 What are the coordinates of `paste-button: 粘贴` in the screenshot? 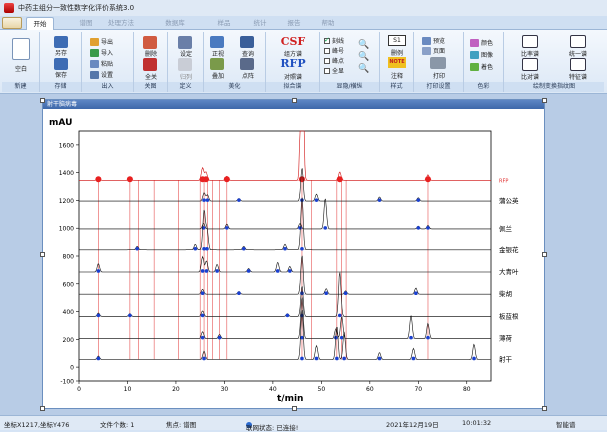 It's located at (101, 63).